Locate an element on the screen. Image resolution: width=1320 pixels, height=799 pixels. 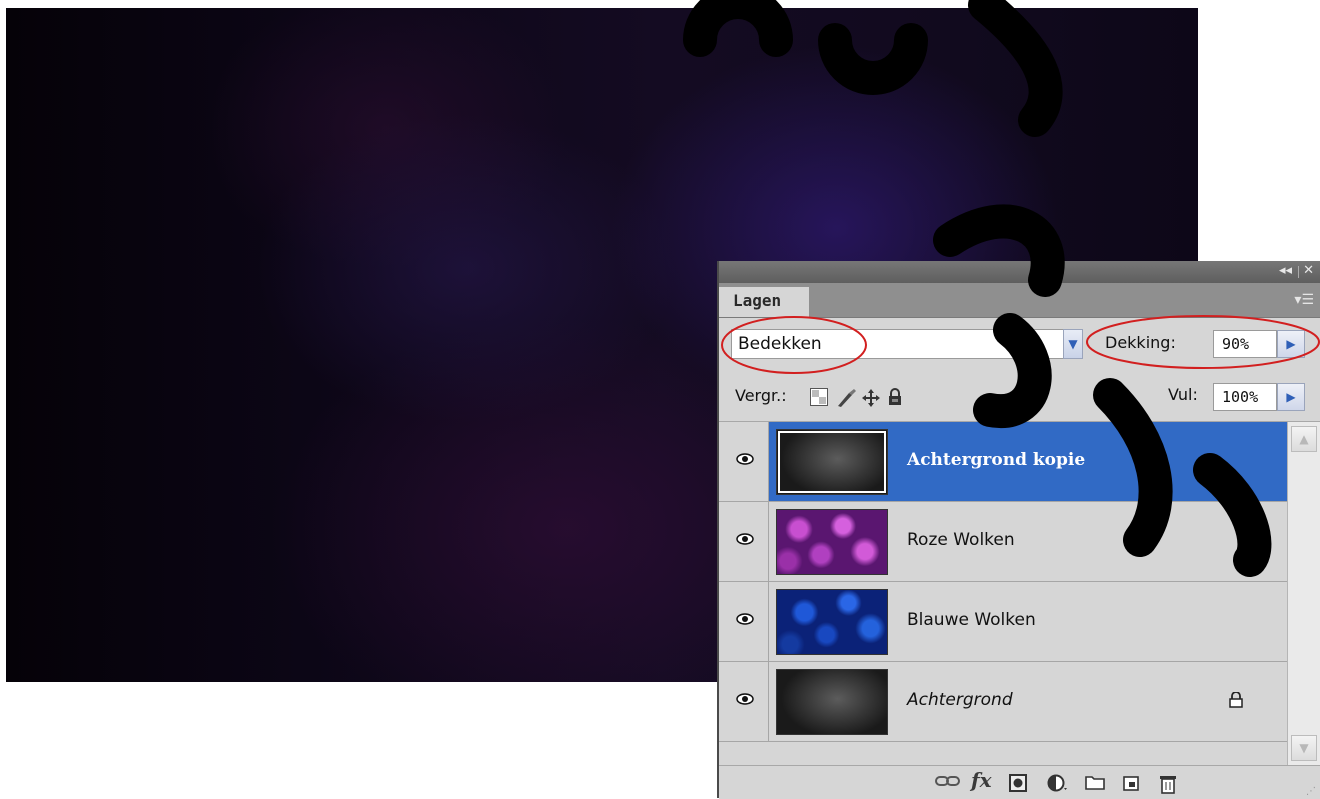
chevron-down-icon: ▼ is located at coordinates (1073, 344).